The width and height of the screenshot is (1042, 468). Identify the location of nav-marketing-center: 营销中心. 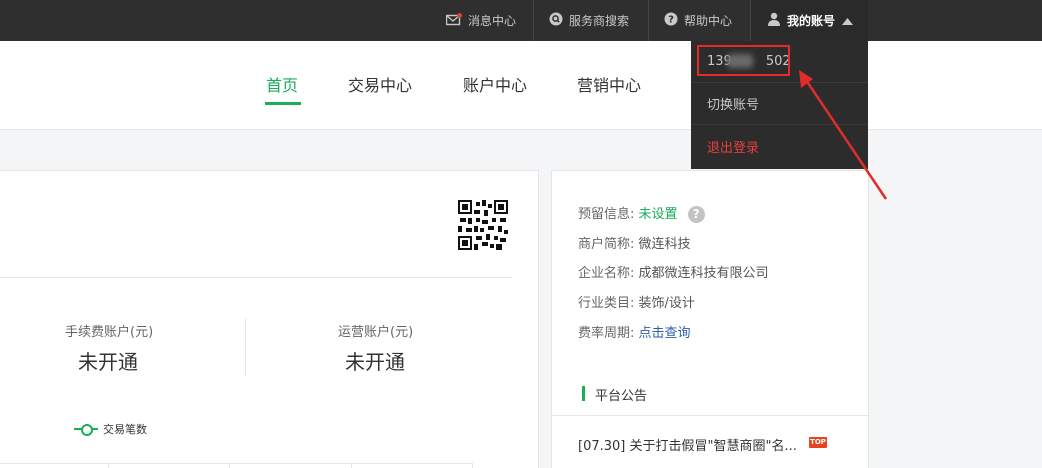
(609, 84).